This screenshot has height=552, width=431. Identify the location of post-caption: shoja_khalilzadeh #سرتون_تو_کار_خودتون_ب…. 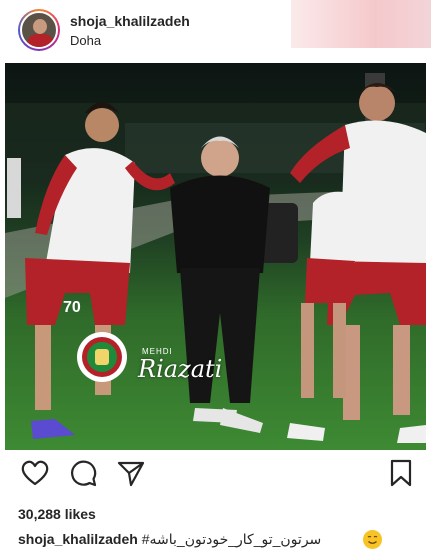
(218, 539).